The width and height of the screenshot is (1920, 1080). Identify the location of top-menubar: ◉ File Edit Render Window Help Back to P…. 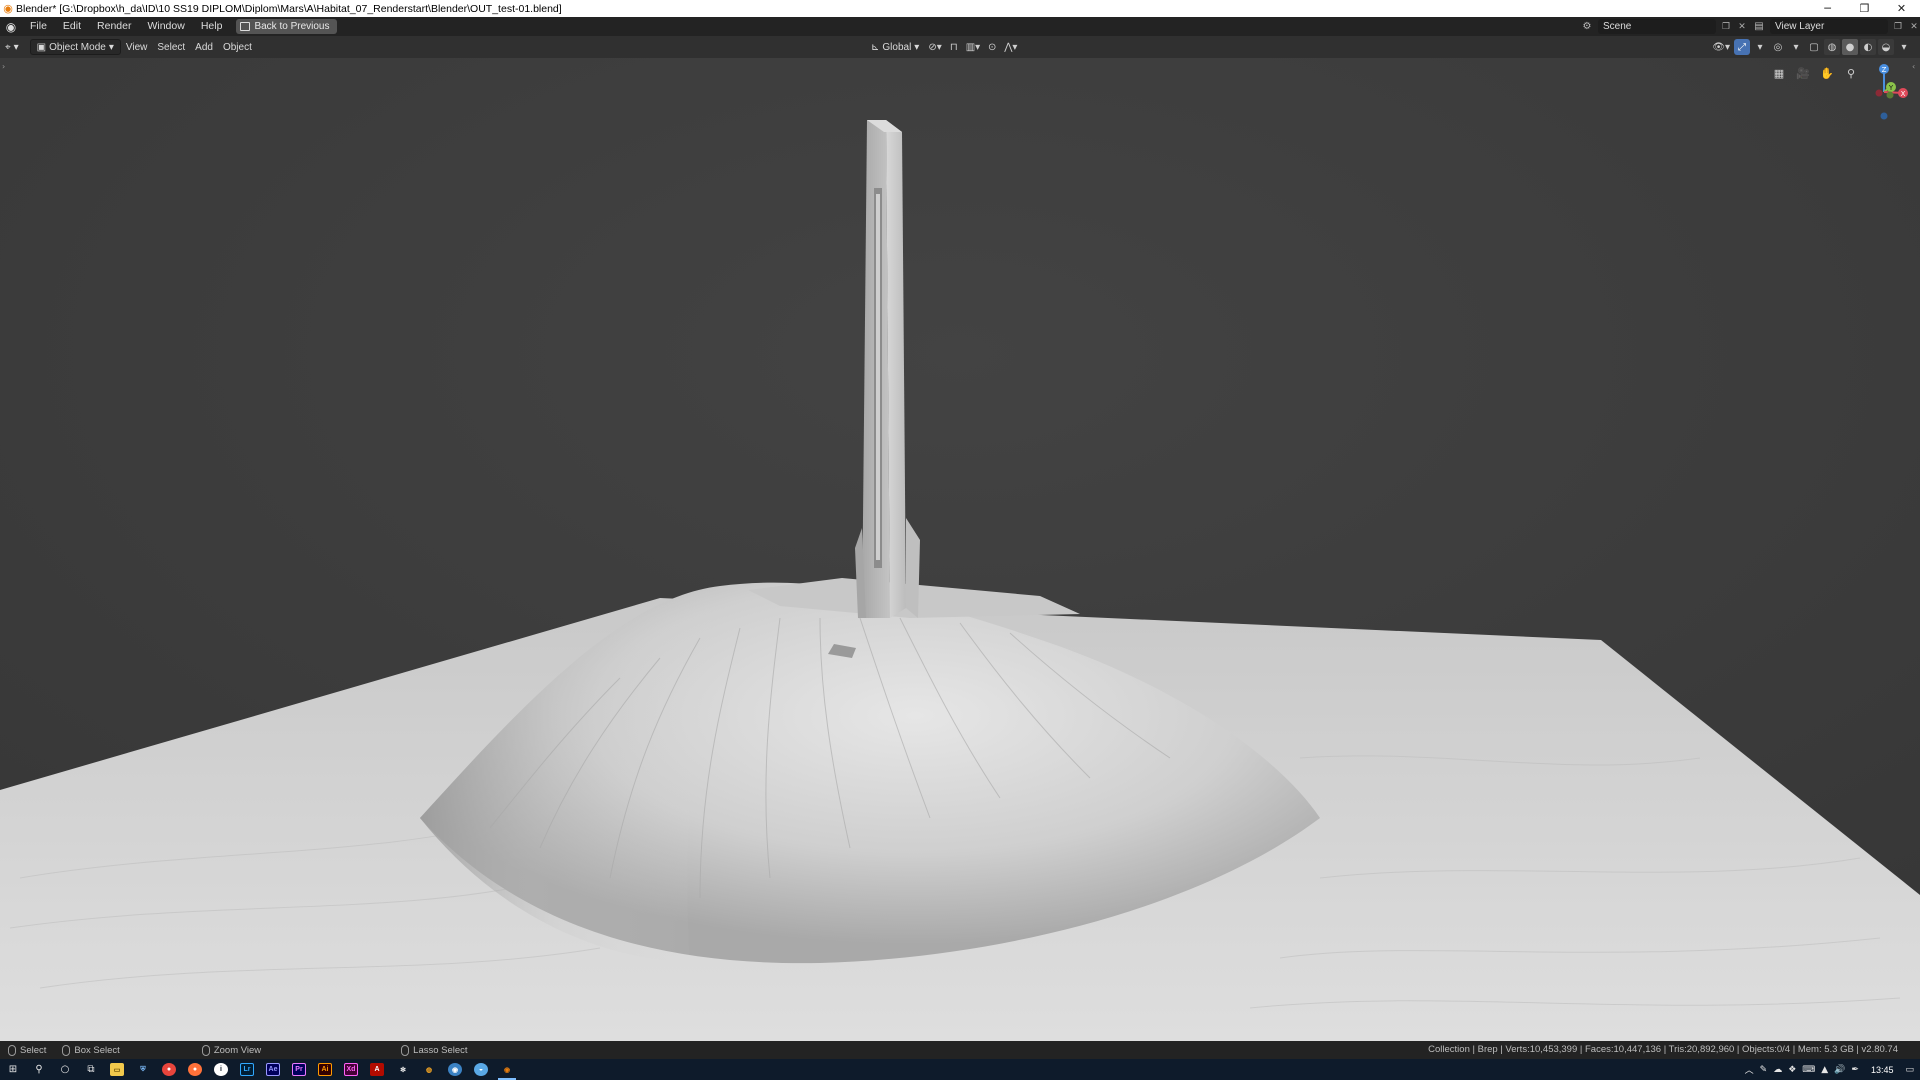
(960, 26).